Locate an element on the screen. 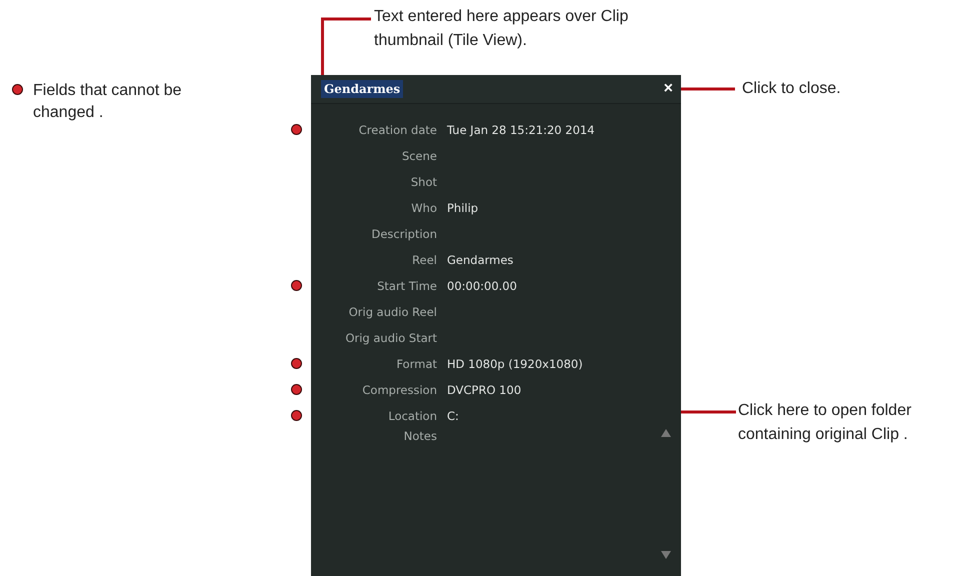  field-value: Gendarmes is located at coordinates (480, 260).